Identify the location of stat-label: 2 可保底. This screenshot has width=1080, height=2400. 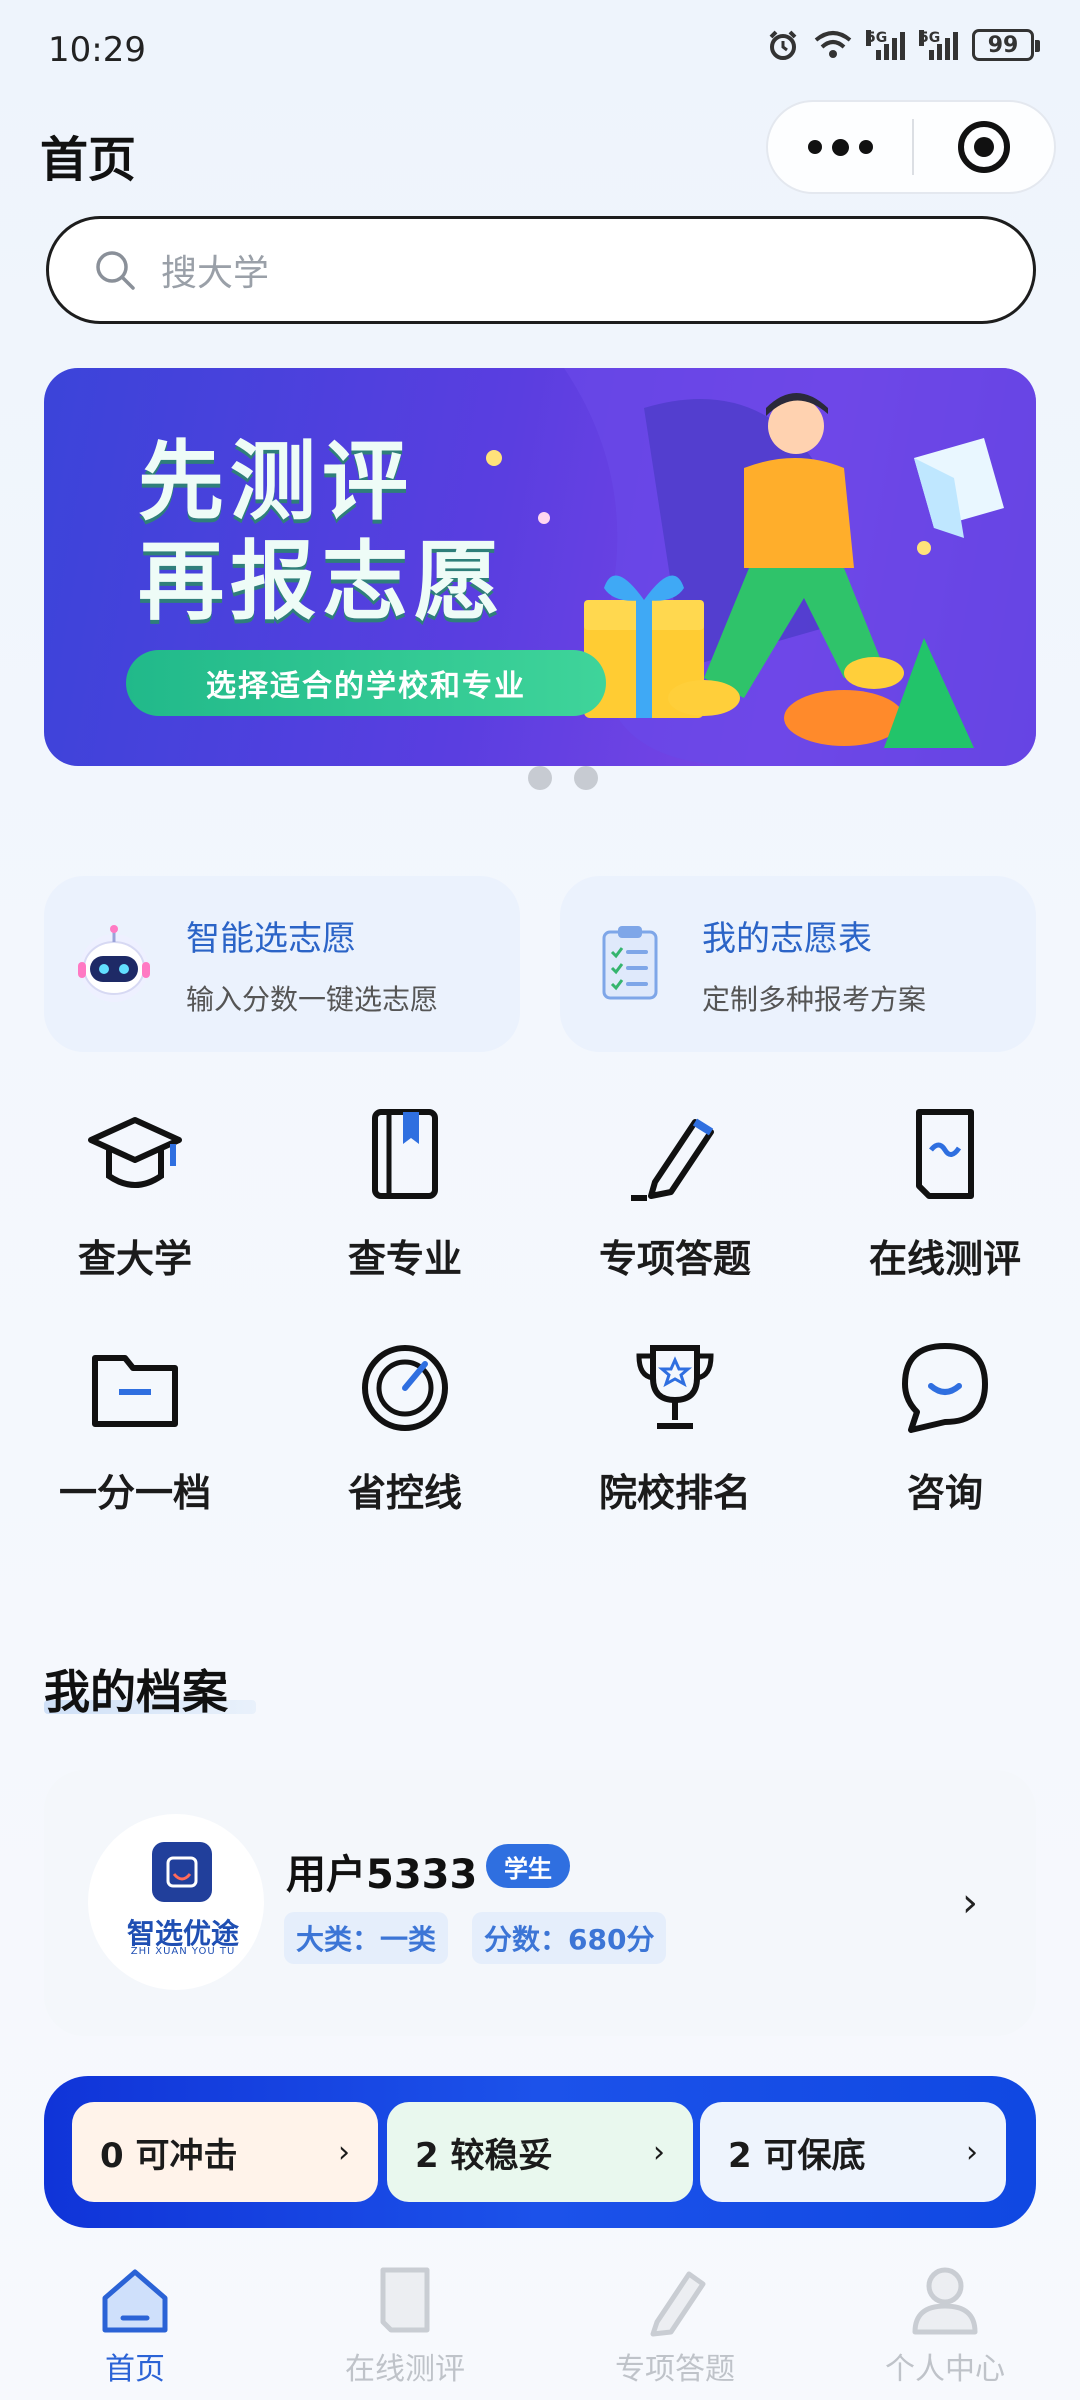
(797, 2155).